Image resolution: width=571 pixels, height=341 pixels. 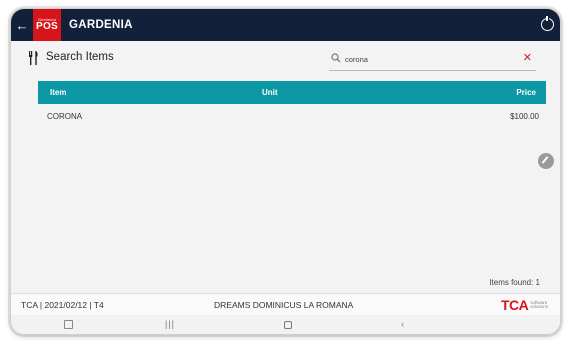 I want to click on tca-logo-subtitle: software solutions, so click(x=539, y=305).